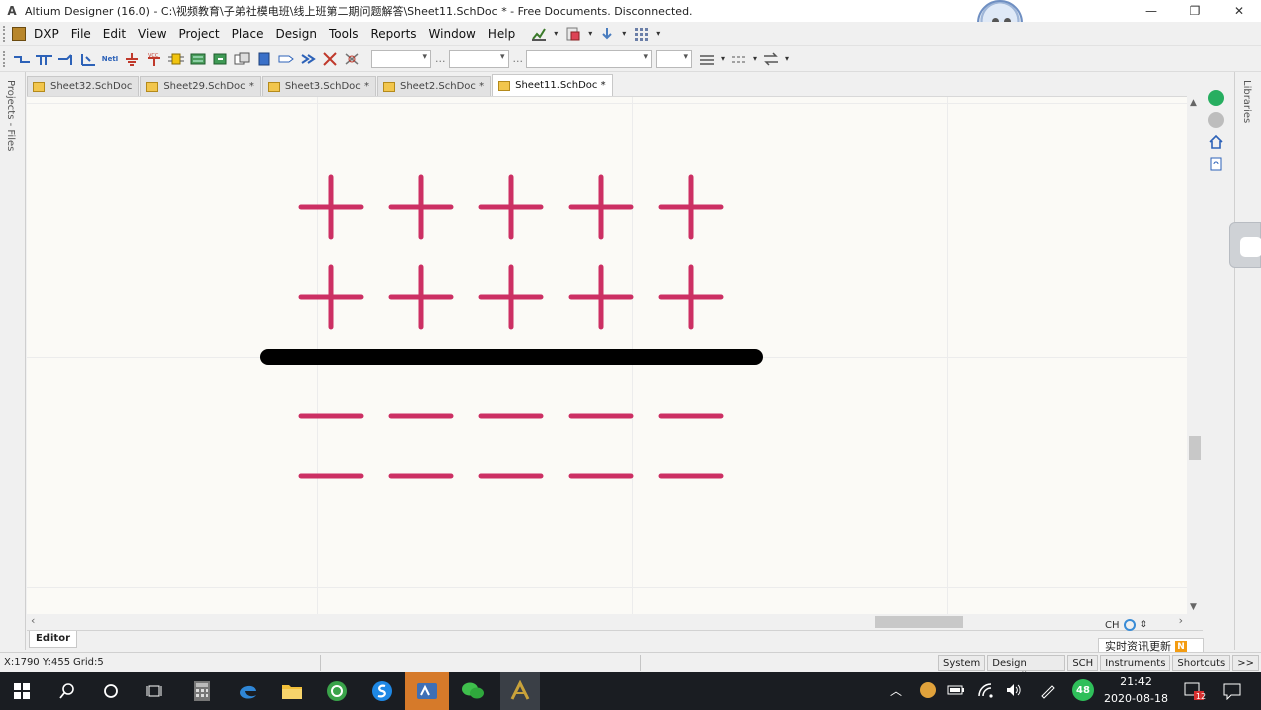 Image resolution: width=1261 pixels, height=710 pixels. Describe the element at coordinates (248, 34) in the screenshot. I see `menu-place: Place` at that location.